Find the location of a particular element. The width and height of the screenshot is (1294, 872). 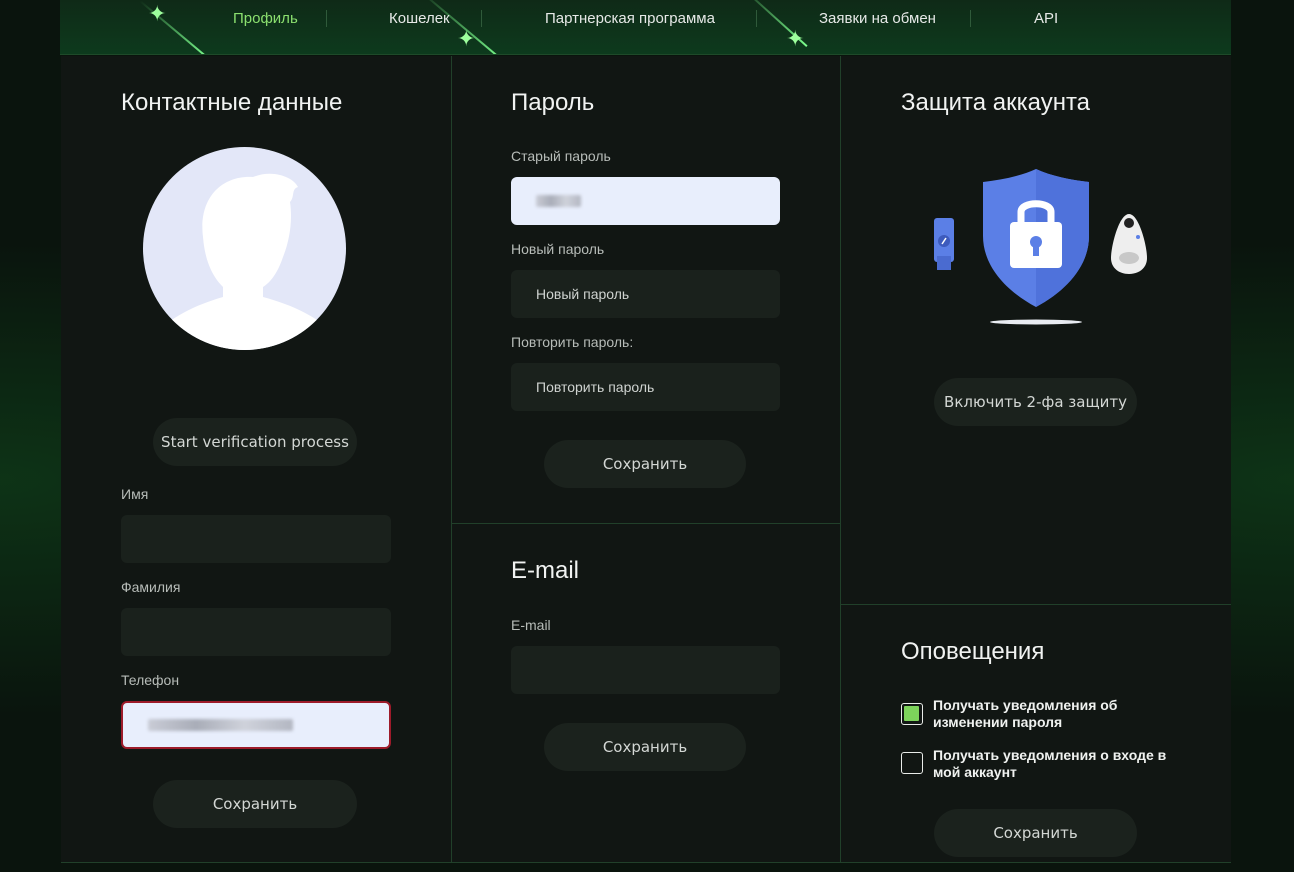

notifications-save-button: Сохранить is located at coordinates (1035, 833).